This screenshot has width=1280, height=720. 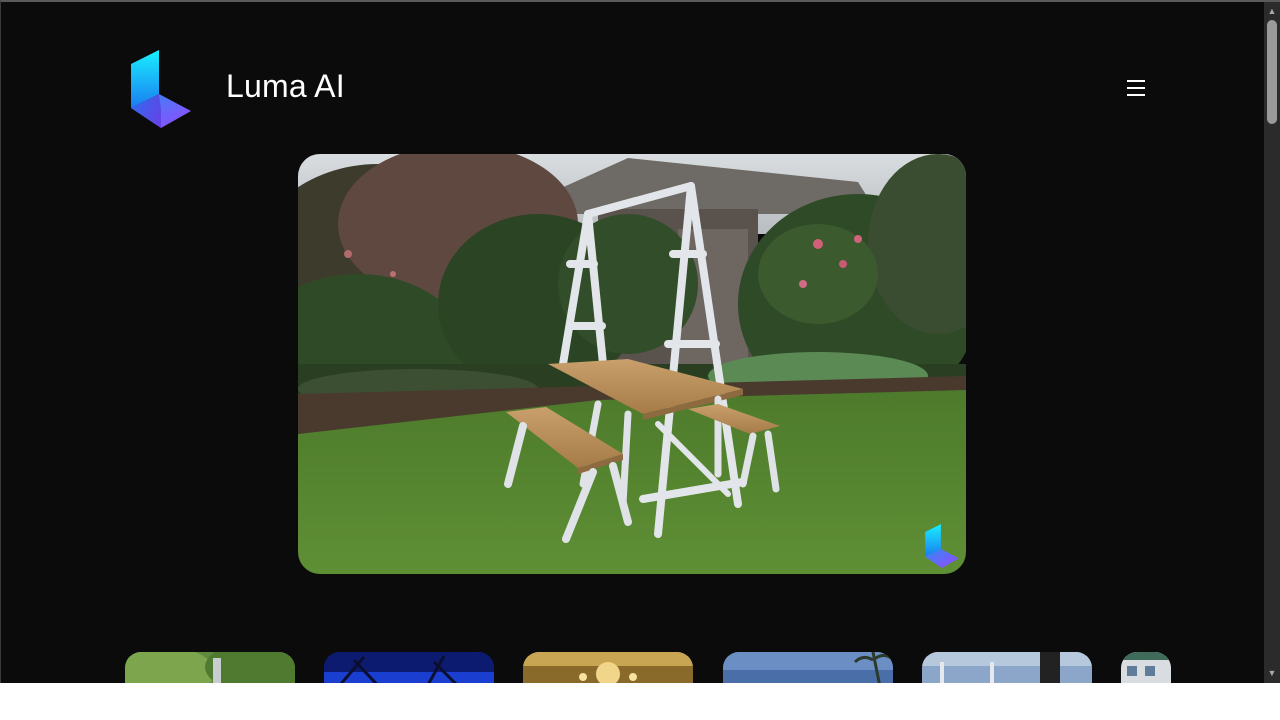 What do you see at coordinates (942, 546) in the screenshot?
I see `luma-logo-badge-icon` at bounding box center [942, 546].